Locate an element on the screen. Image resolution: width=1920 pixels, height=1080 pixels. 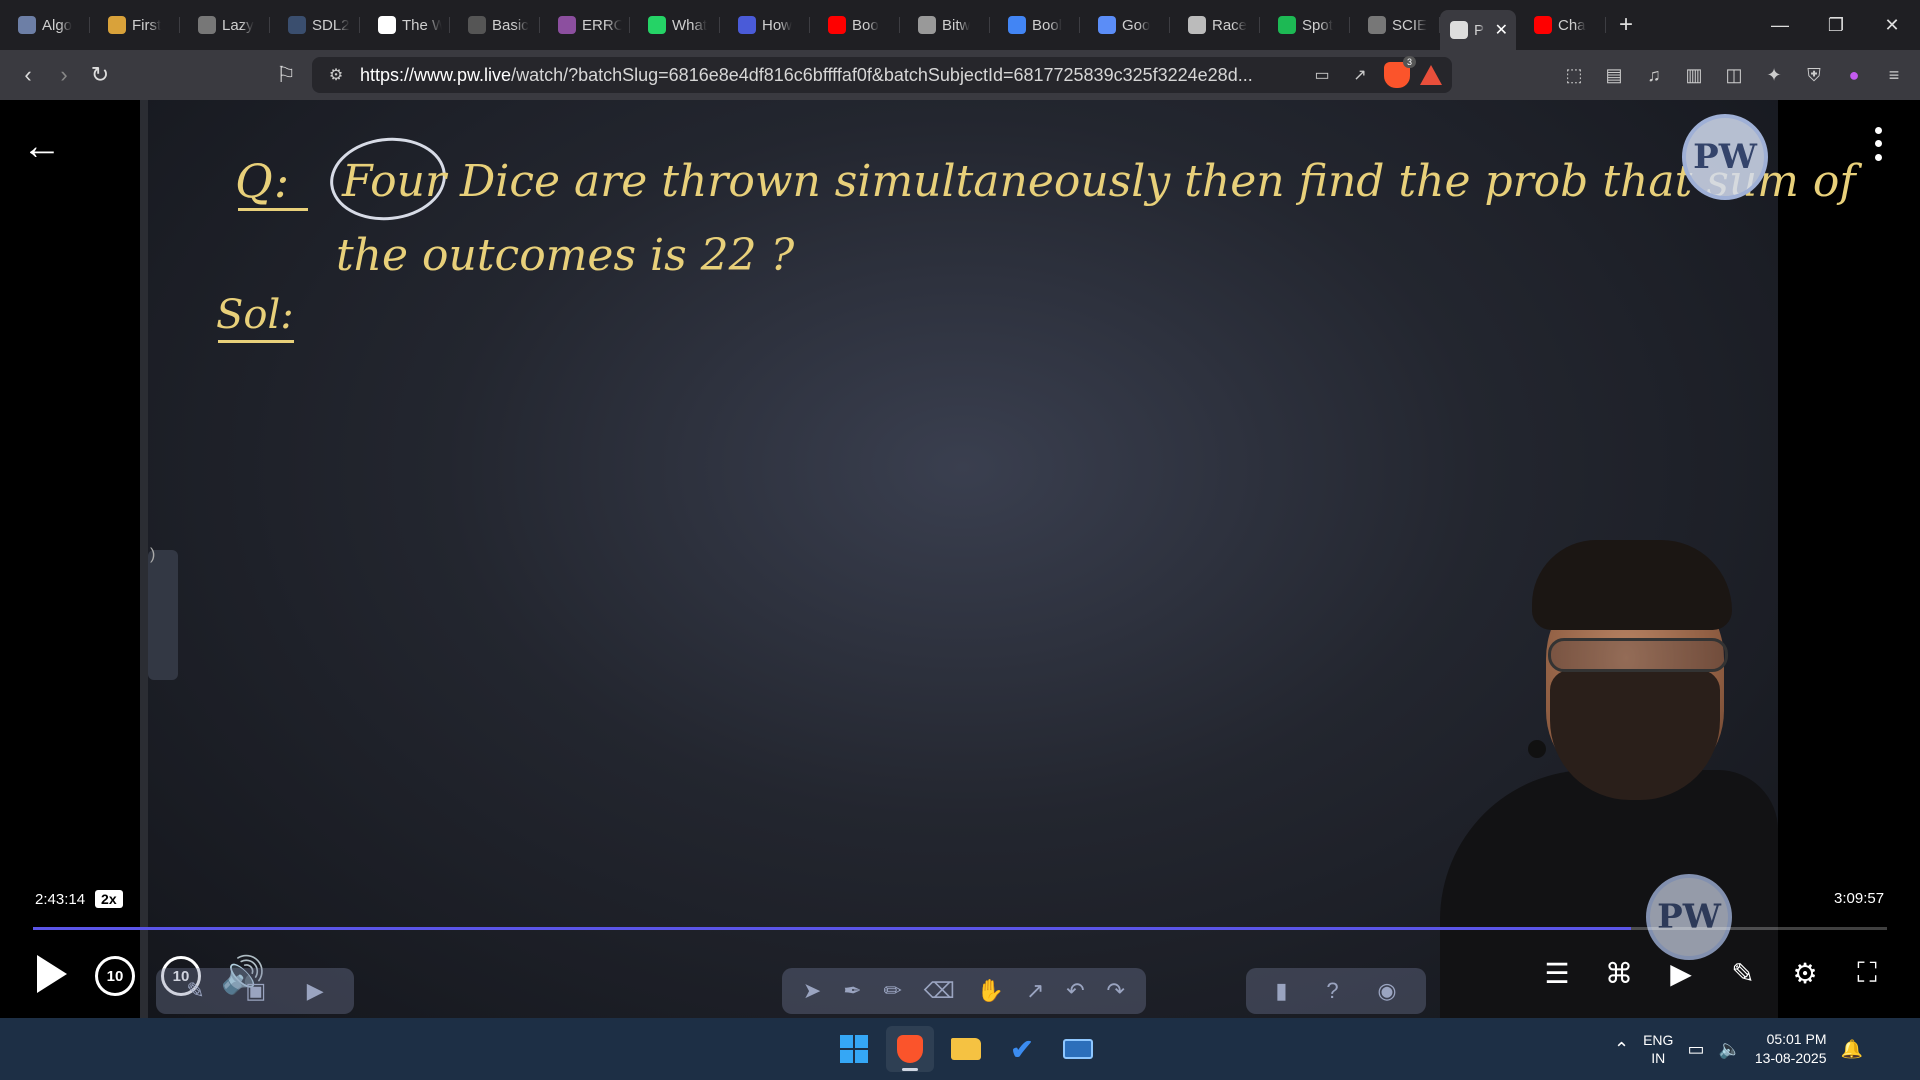
comments-icon: ☰ is located at coordinates (1557, 973).